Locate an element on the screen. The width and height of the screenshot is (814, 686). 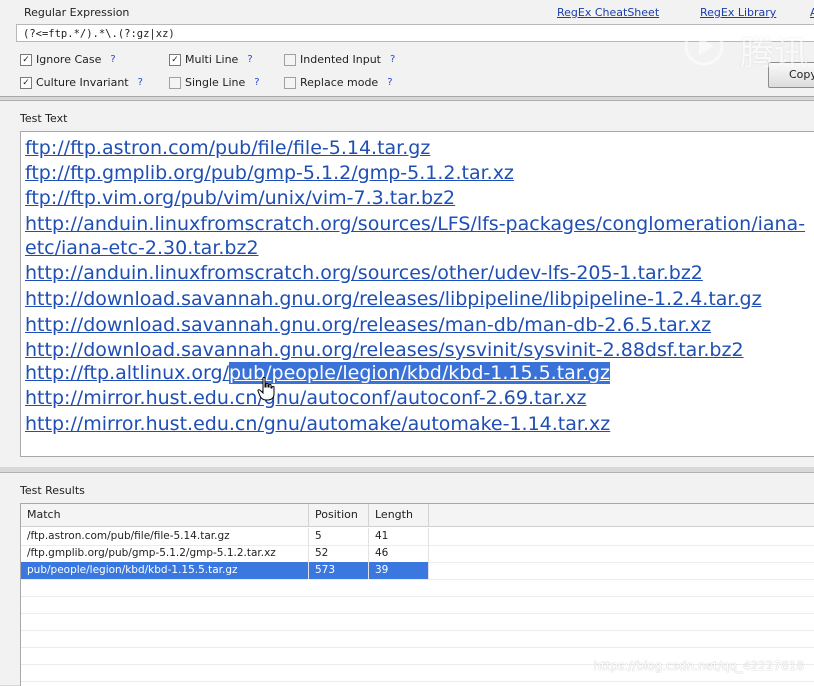
single-line-label: Single Line is located at coordinates (215, 82).